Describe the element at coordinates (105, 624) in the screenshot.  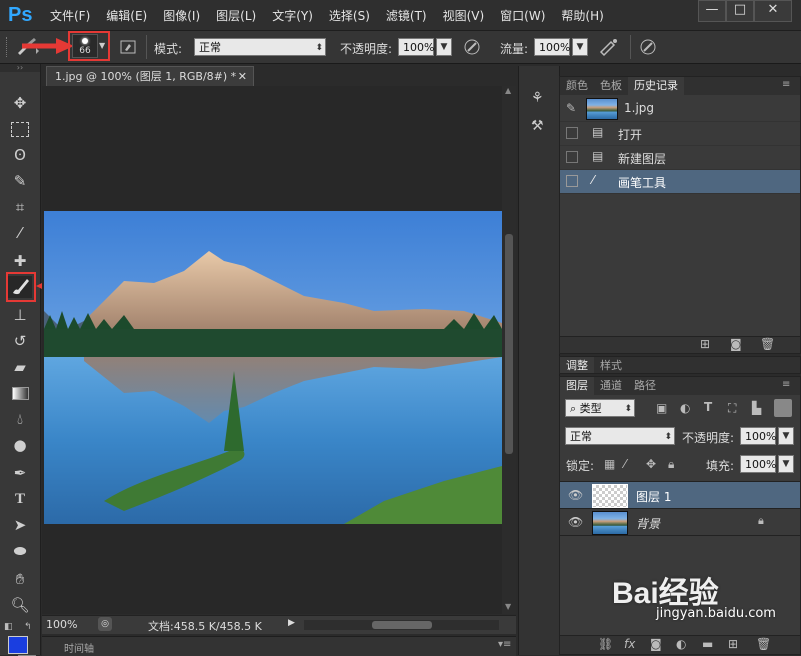
I see `status-info-icon: ◎` at that location.